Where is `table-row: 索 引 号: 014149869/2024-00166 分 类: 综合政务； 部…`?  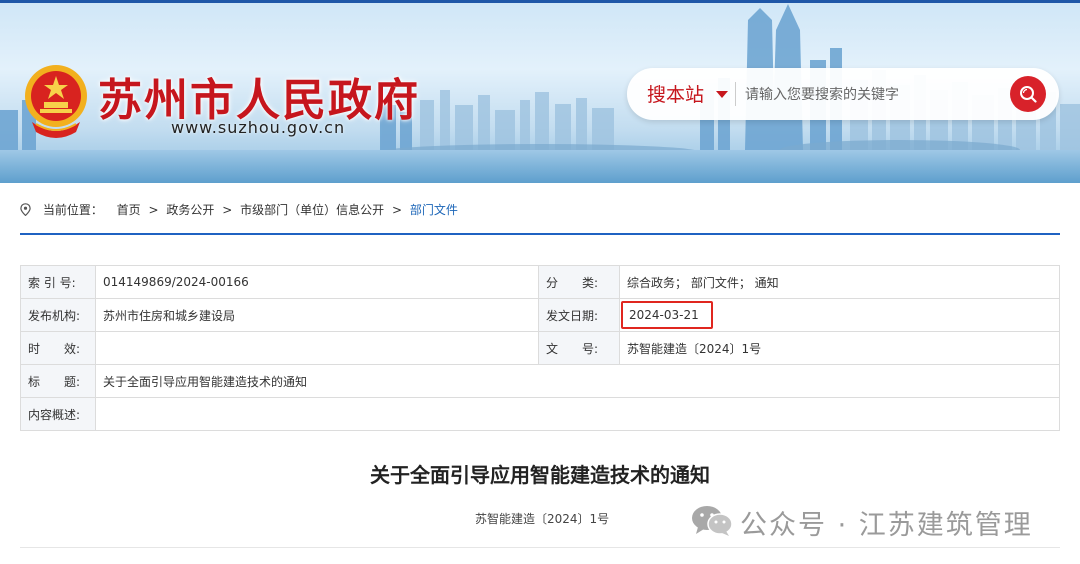
table-row: 索 引 号: 014149869/2024-00166 分 类: 综合政务； 部… is located at coordinates (540, 282).